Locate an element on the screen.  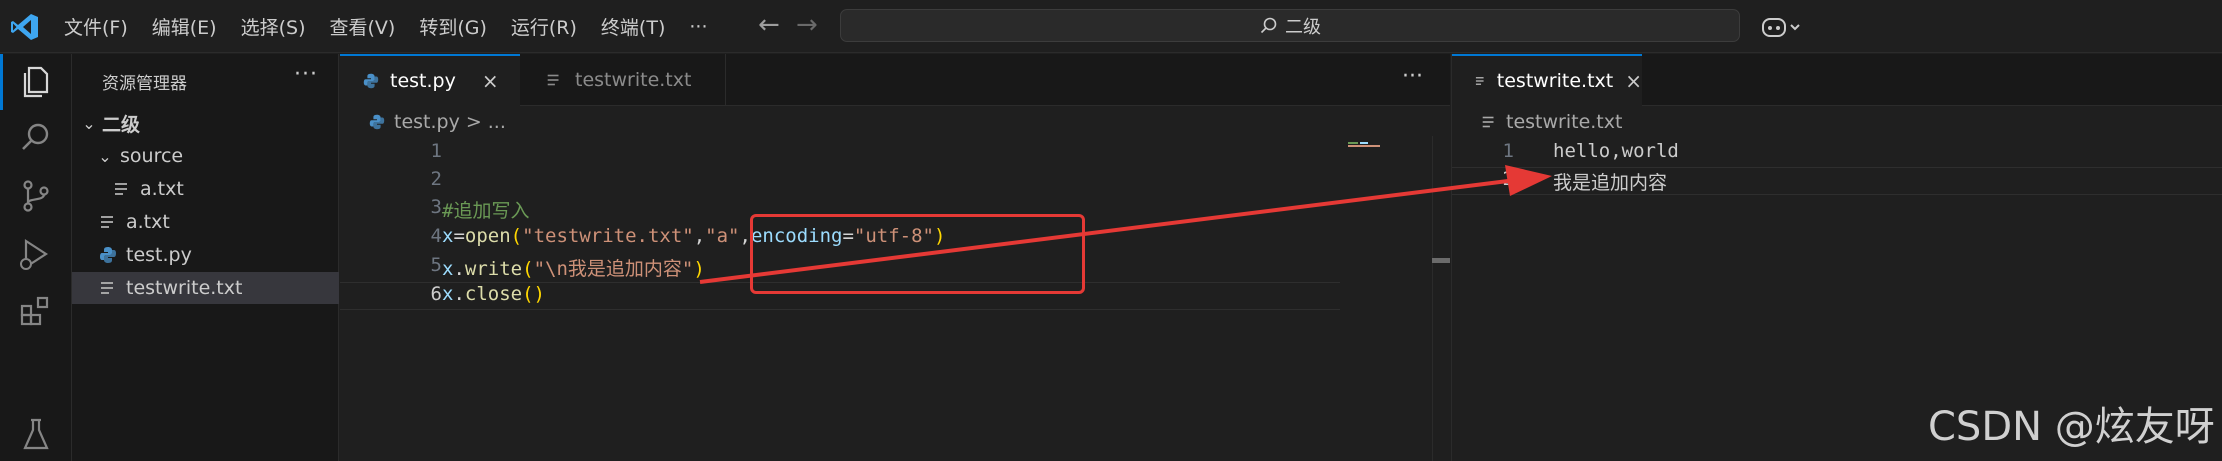
tree-folder-root: ⌄ 二级 is located at coordinates (205, 123).